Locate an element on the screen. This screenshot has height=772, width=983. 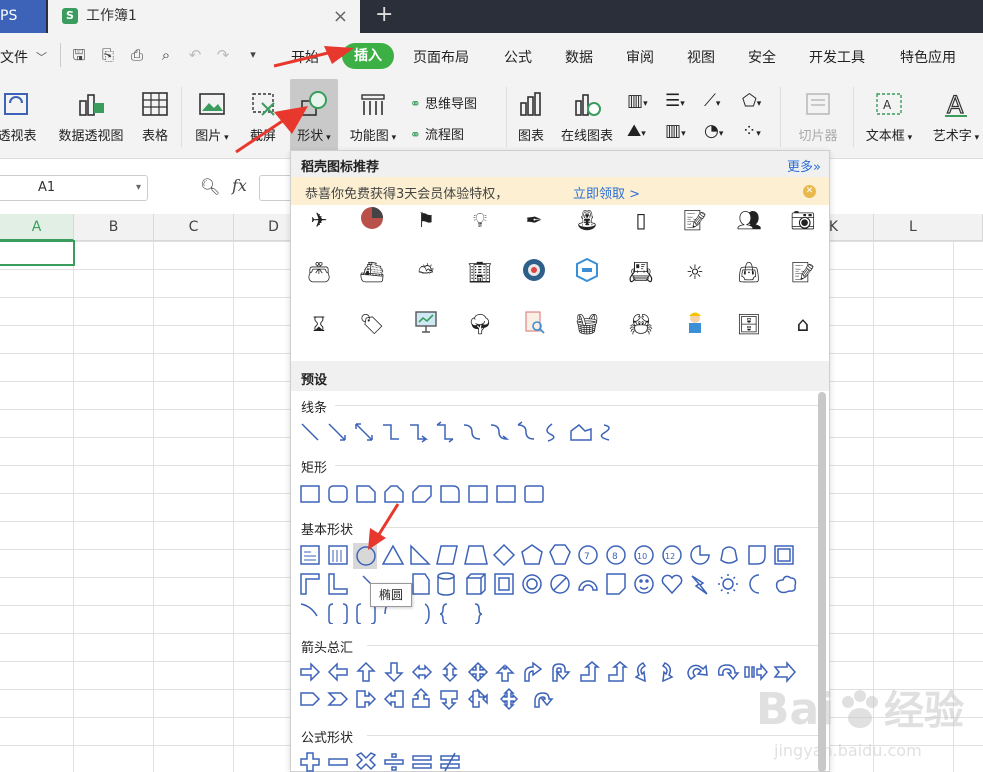
menu-page-layout: 页面布局 is located at coordinates (441, 57).